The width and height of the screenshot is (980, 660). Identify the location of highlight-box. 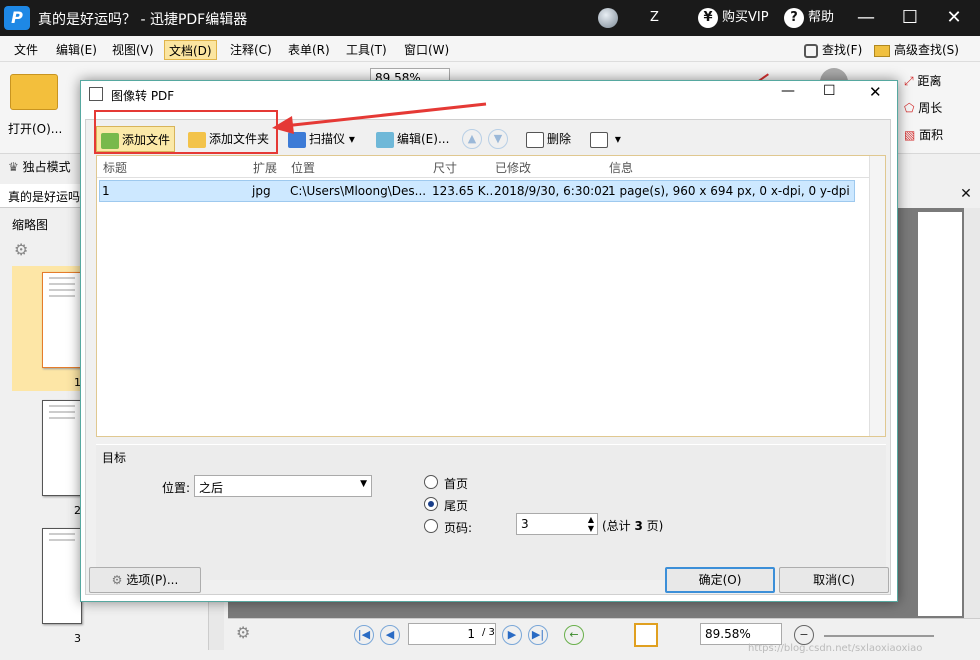
(186, 132).